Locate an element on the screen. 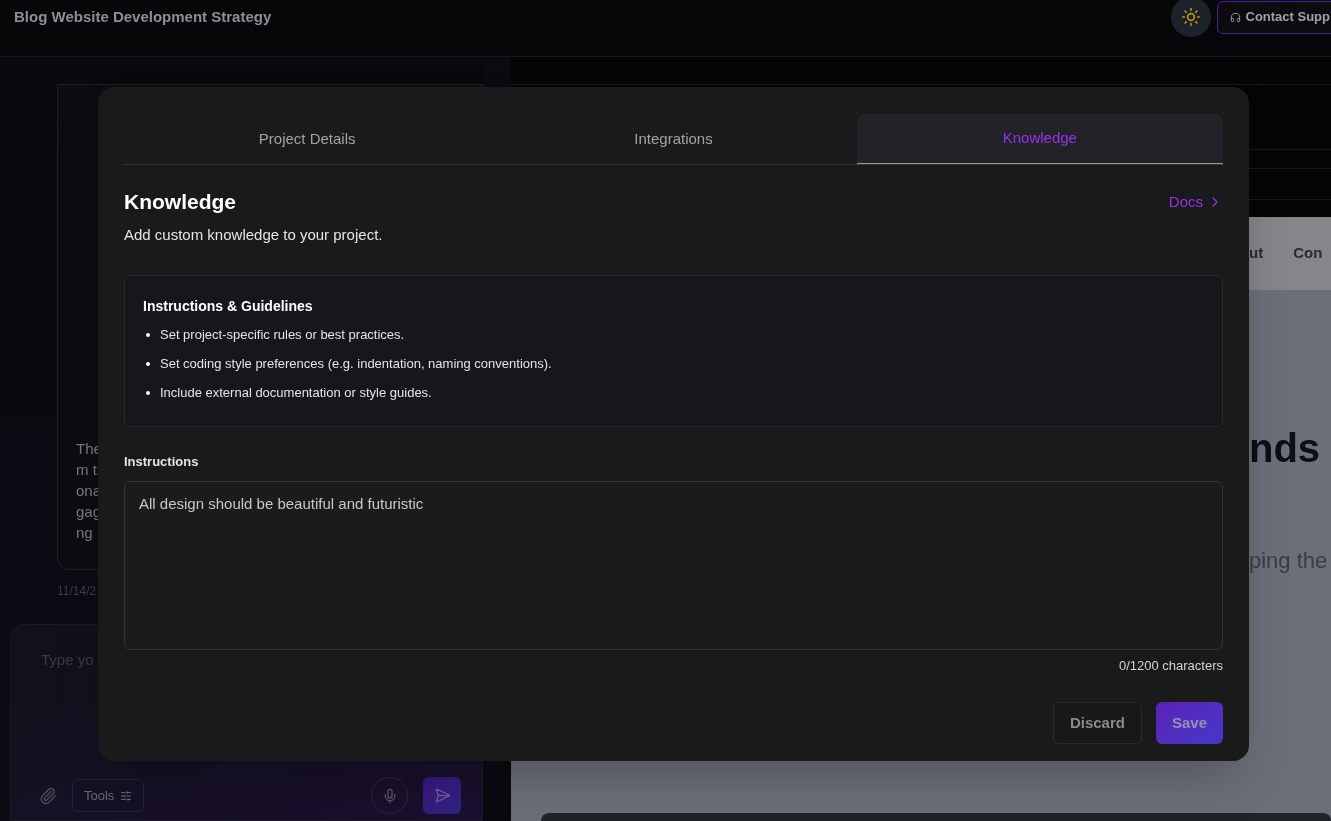 The width and height of the screenshot is (1331, 821). message-text: ng is located at coordinates (84, 533).